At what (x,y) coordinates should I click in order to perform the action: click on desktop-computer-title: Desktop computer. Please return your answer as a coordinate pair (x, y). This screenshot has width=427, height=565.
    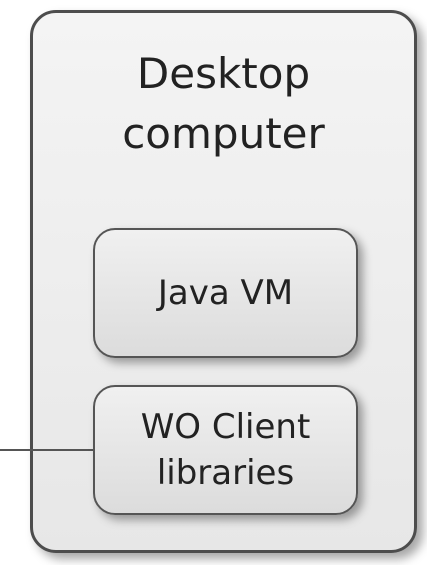
    Looking at the image, I should click on (223, 103).